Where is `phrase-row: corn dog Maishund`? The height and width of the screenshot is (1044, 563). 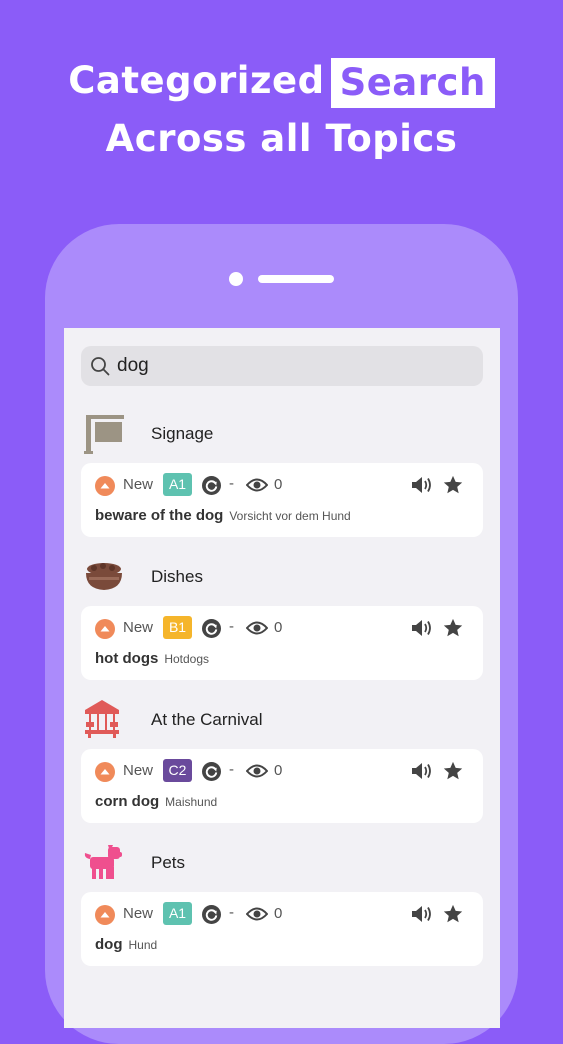 phrase-row: corn dog Maishund is located at coordinates (156, 802).